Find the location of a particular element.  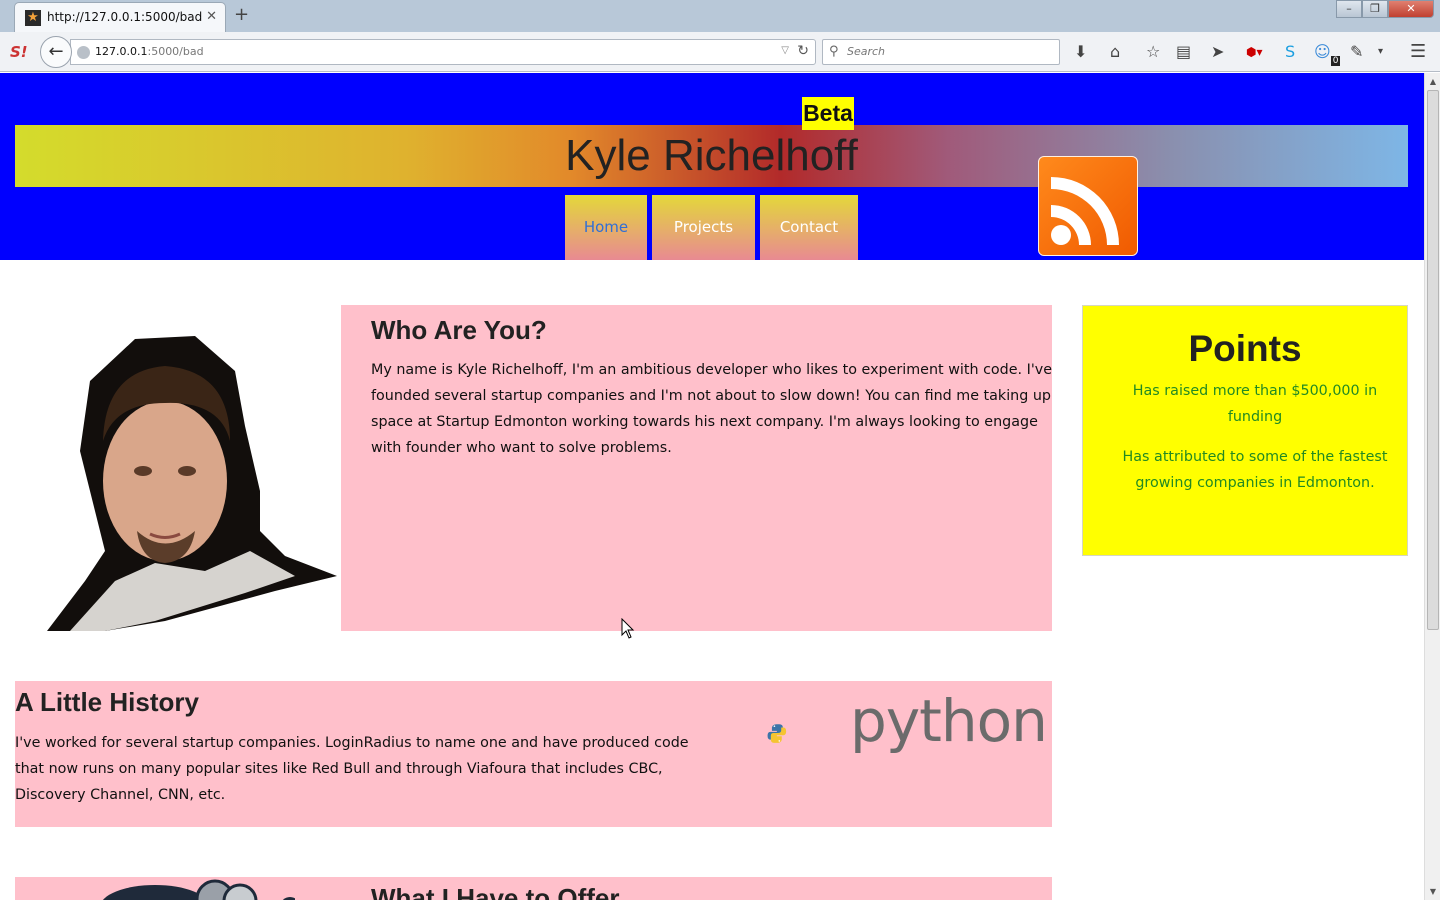

extension-puzzle-icon: ✎ is located at coordinates (1356, 52).